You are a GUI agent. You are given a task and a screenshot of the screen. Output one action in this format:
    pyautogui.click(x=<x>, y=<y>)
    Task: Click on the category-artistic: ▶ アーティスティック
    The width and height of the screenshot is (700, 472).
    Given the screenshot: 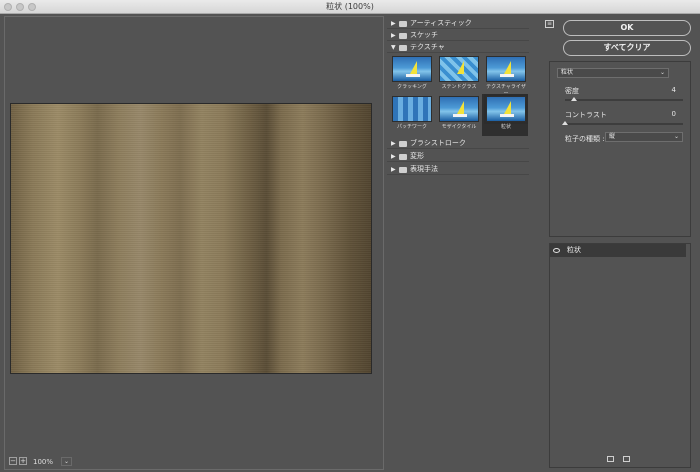 What is the action you would take?
    pyautogui.click(x=458, y=23)
    